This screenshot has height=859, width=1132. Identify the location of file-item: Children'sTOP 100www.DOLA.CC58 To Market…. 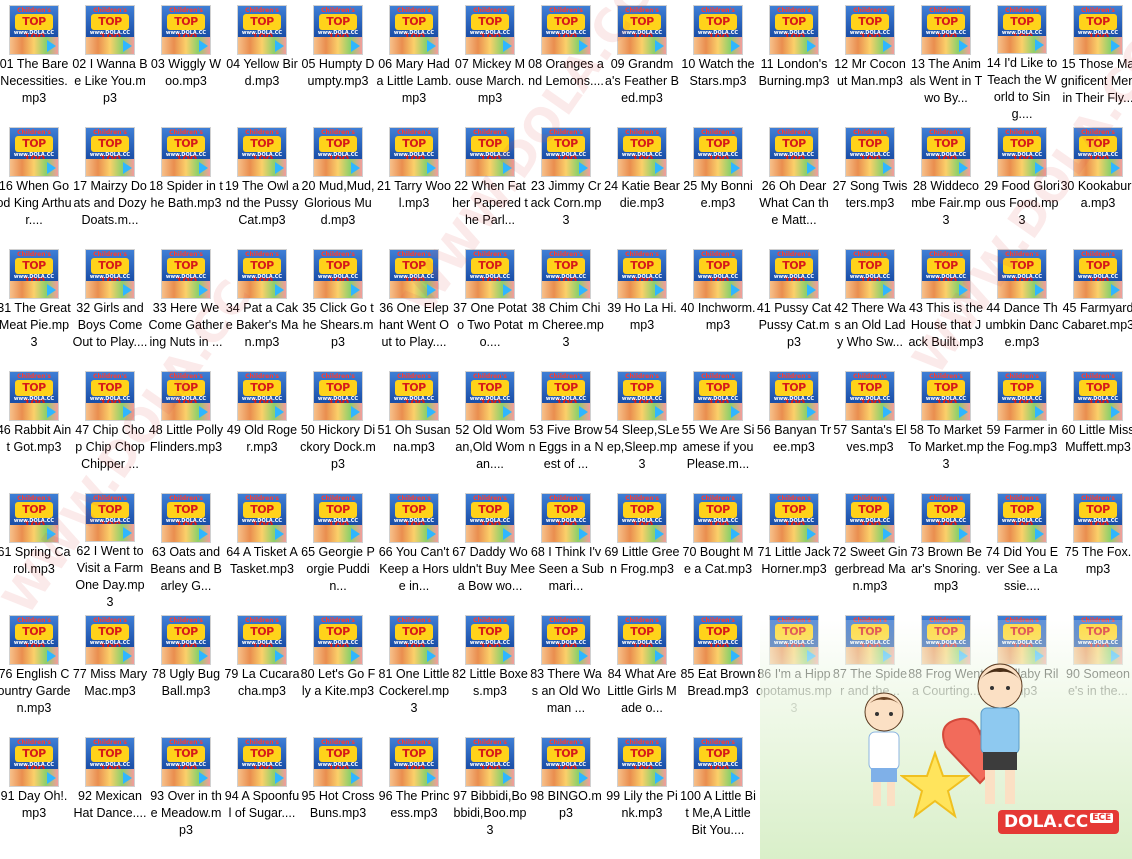
(946, 427).